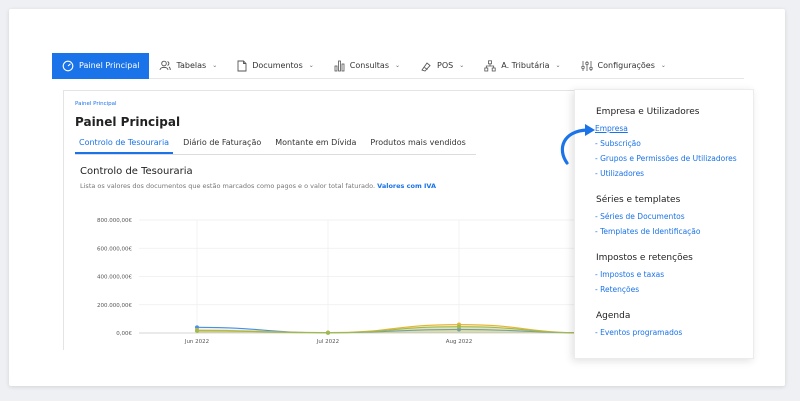 This screenshot has height=401, width=800. I want to click on nav-label: Documentos, so click(277, 65).